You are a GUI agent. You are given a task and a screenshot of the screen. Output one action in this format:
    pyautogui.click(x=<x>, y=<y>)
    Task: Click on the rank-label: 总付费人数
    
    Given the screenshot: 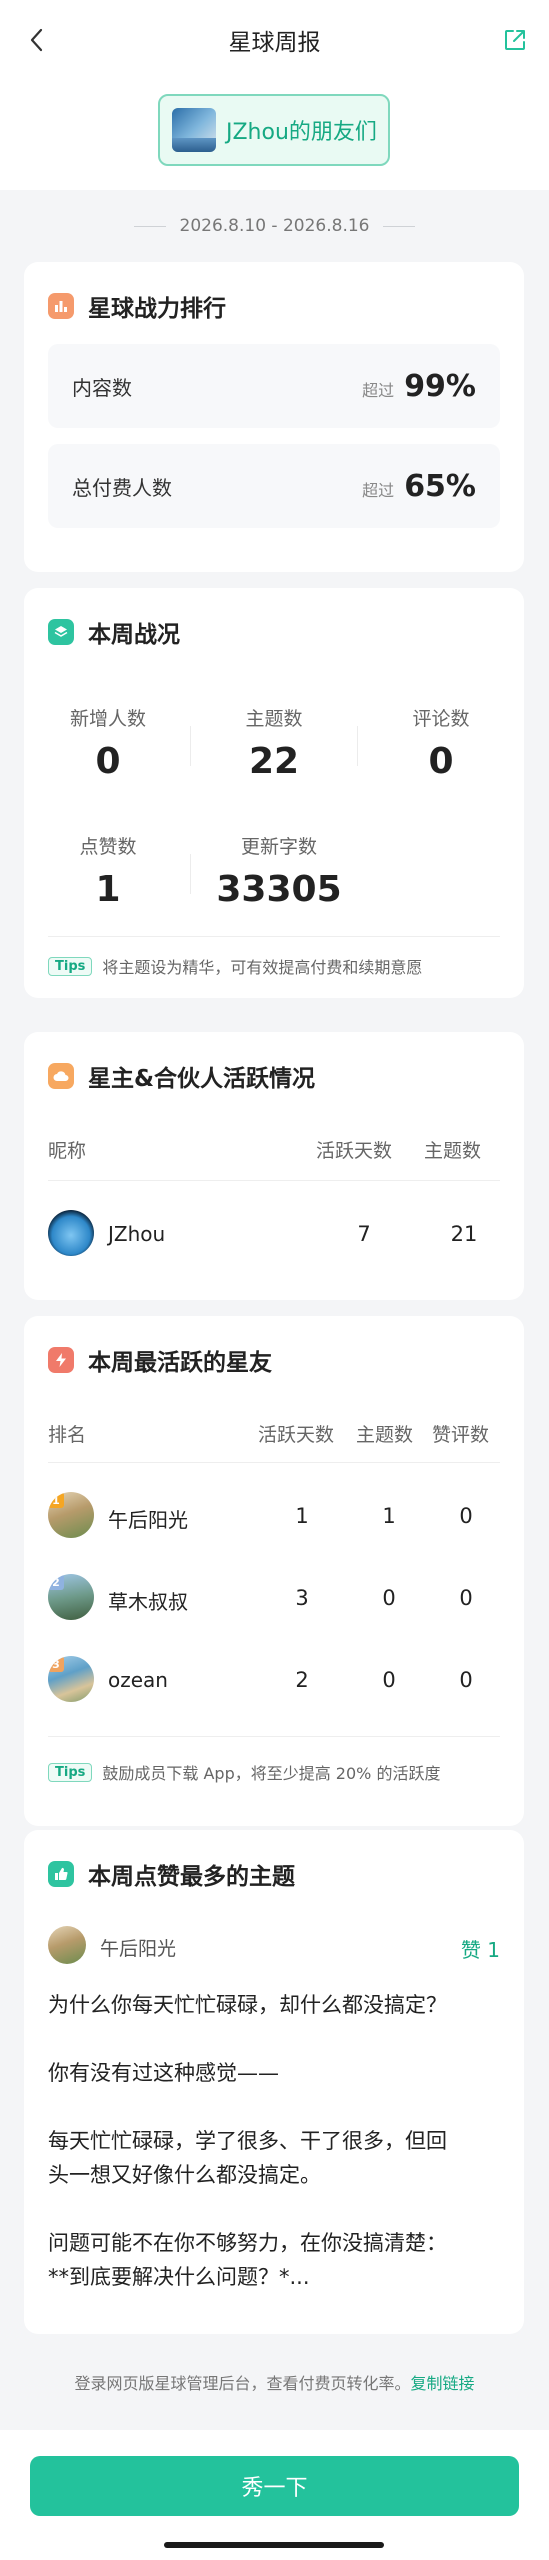 What is the action you would take?
    pyautogui.click(x=122, y=487)
    